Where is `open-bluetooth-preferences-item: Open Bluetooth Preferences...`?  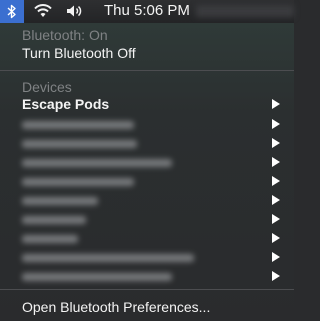
open-bluetooth-preferences-item: Open Bluetooth Preferences... is located at coordinates (116, 307).